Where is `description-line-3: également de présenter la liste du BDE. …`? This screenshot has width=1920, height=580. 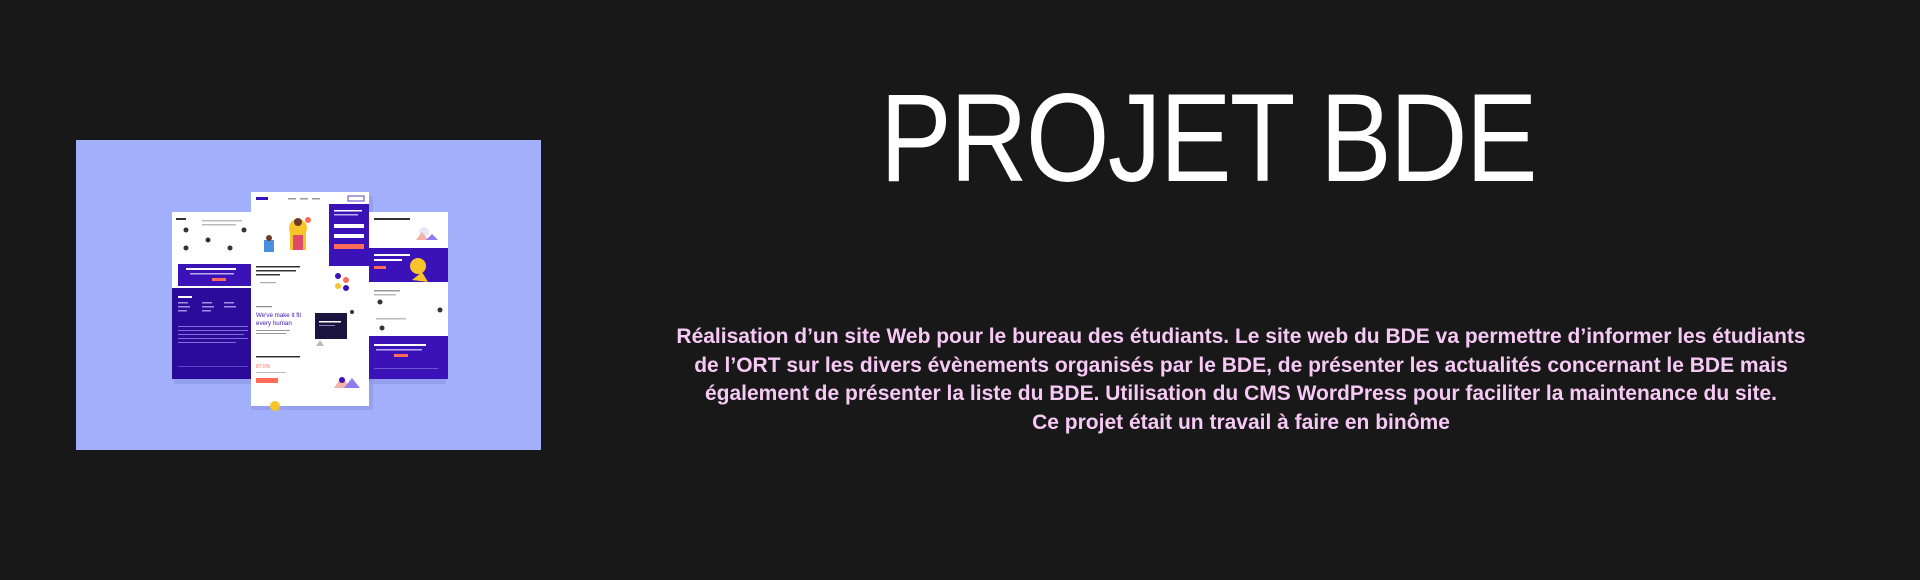 description-line-3: également de présenter la liste du BDE. … is located at coordinates (1241, 393).